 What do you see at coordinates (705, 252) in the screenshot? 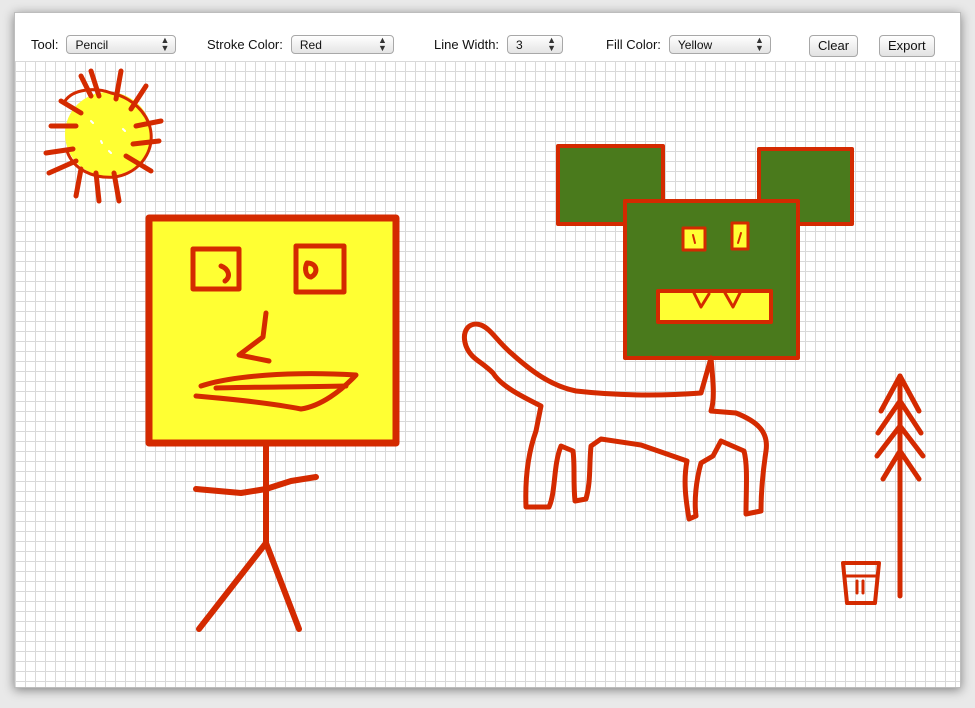
I see `green-mouse-head` at bounding box center [705, 252].